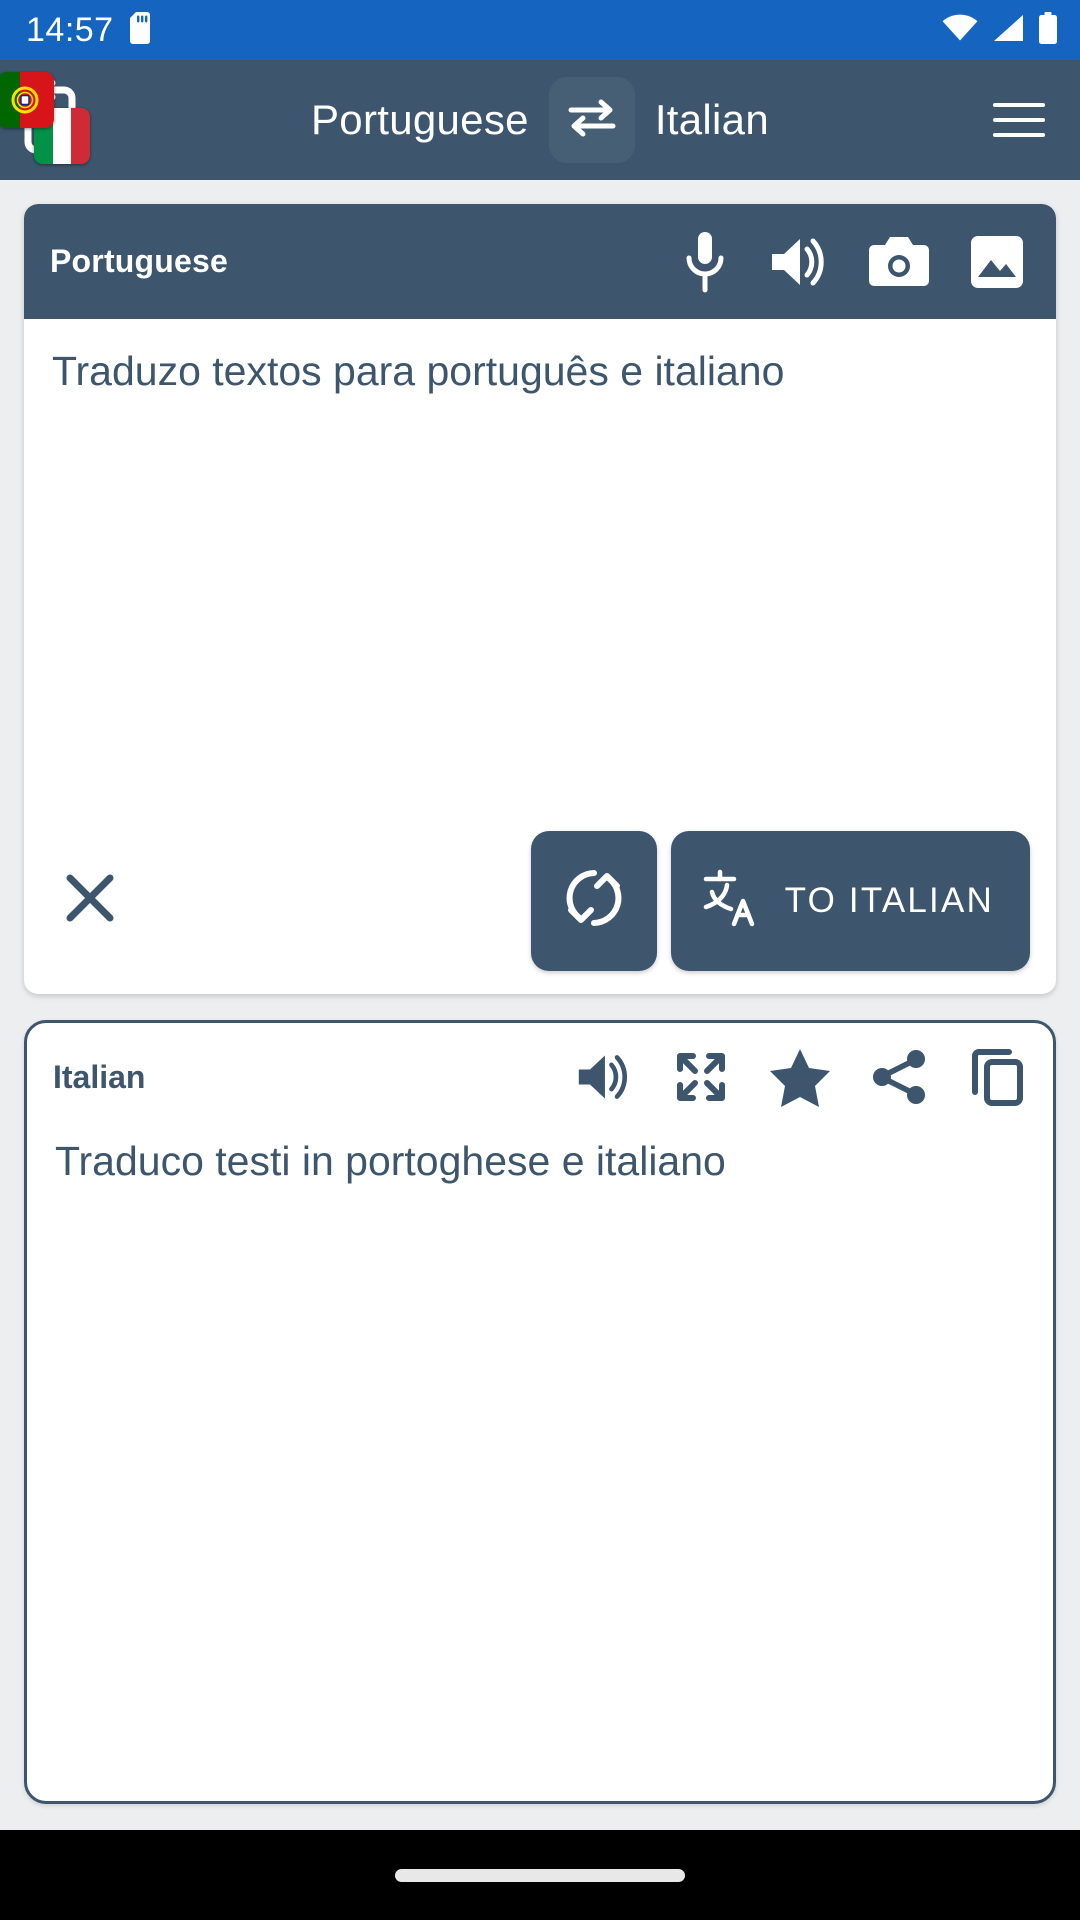 This screenshot has height=1920, width=1080. I want to click on swap-languages-button, so click(591, 120).